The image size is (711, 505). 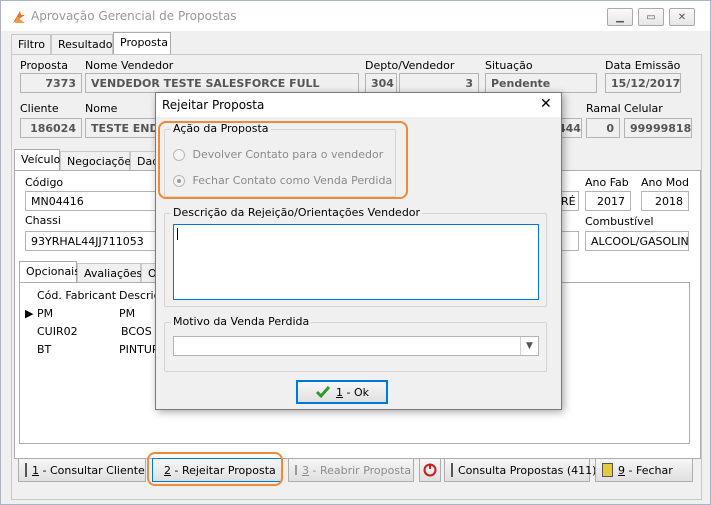 I want to click on celular-label: Celular, so click(x=643, y=108).